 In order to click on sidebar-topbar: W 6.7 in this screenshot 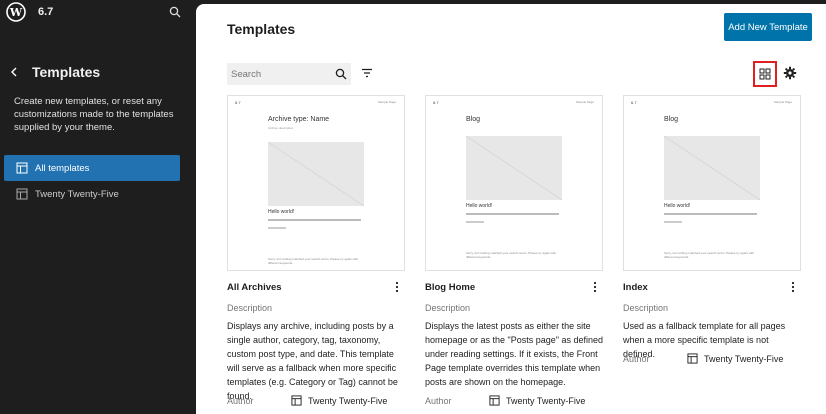, I will do `click(98, 12)`.